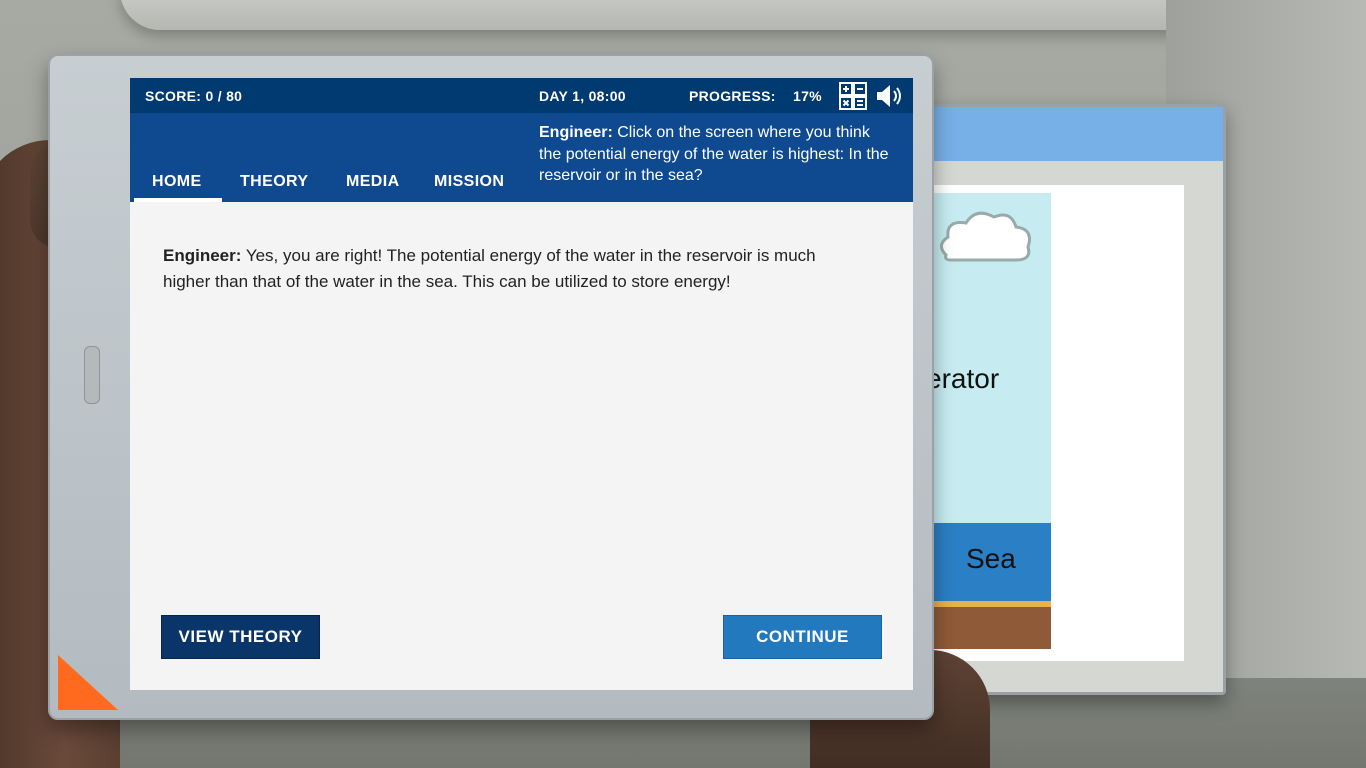  Describe the element at coordinates (202, 255) in the screenshot. I see `message-speaker: Engineer:` at that location.